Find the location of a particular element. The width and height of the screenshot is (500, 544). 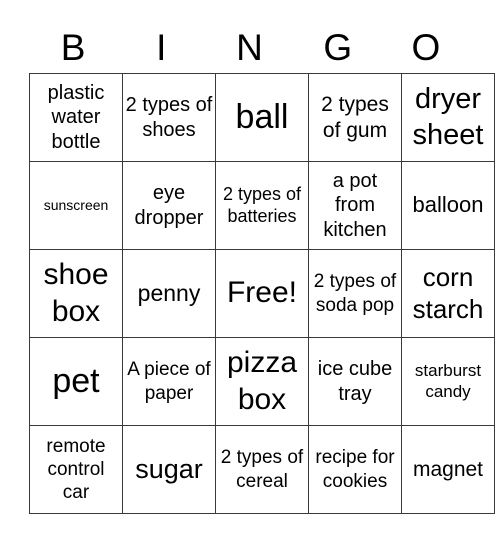

bingo-cell: penny is located at coordinates (169, 293).